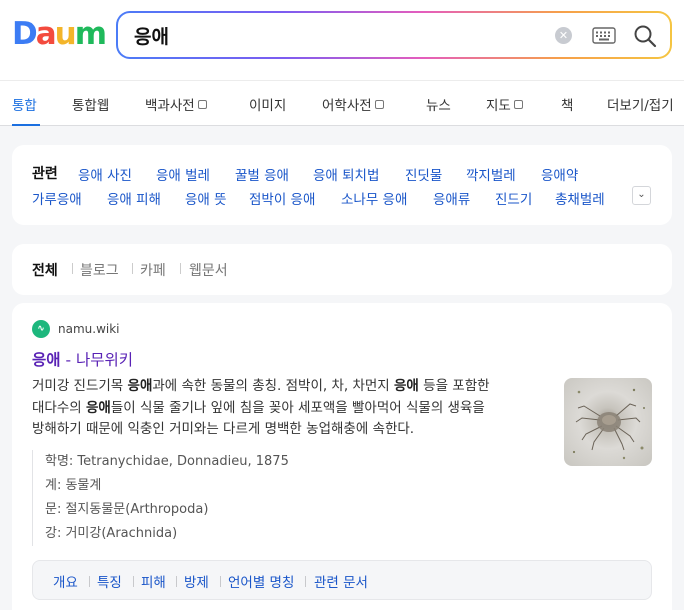 The image size is (684, 610). What do you see at coordinates (261, 581) in the screenshot?
I see `section-link-names: 언어별 명칭` at bounding box center [261, 581].